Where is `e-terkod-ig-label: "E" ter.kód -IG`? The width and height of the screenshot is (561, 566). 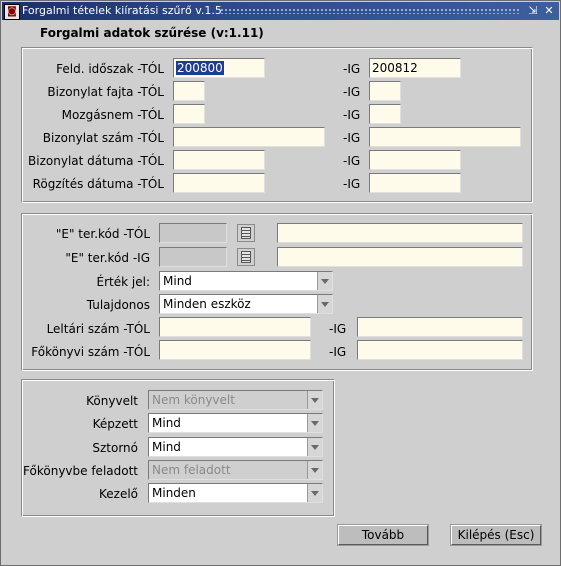
e-terkod-ig-label: "E" ter.kód -IG is located at coordinates (107, 258).